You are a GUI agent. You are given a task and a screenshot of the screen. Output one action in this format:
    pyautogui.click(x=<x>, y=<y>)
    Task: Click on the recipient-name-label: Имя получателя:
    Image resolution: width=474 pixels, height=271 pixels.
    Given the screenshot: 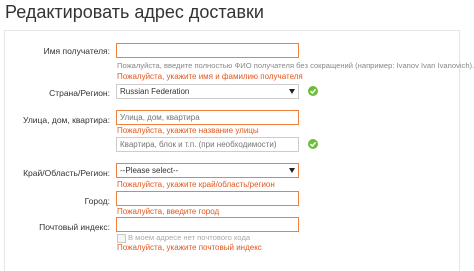 What is the action you would take?
    pyautogui.click(x=76, y=51)
    